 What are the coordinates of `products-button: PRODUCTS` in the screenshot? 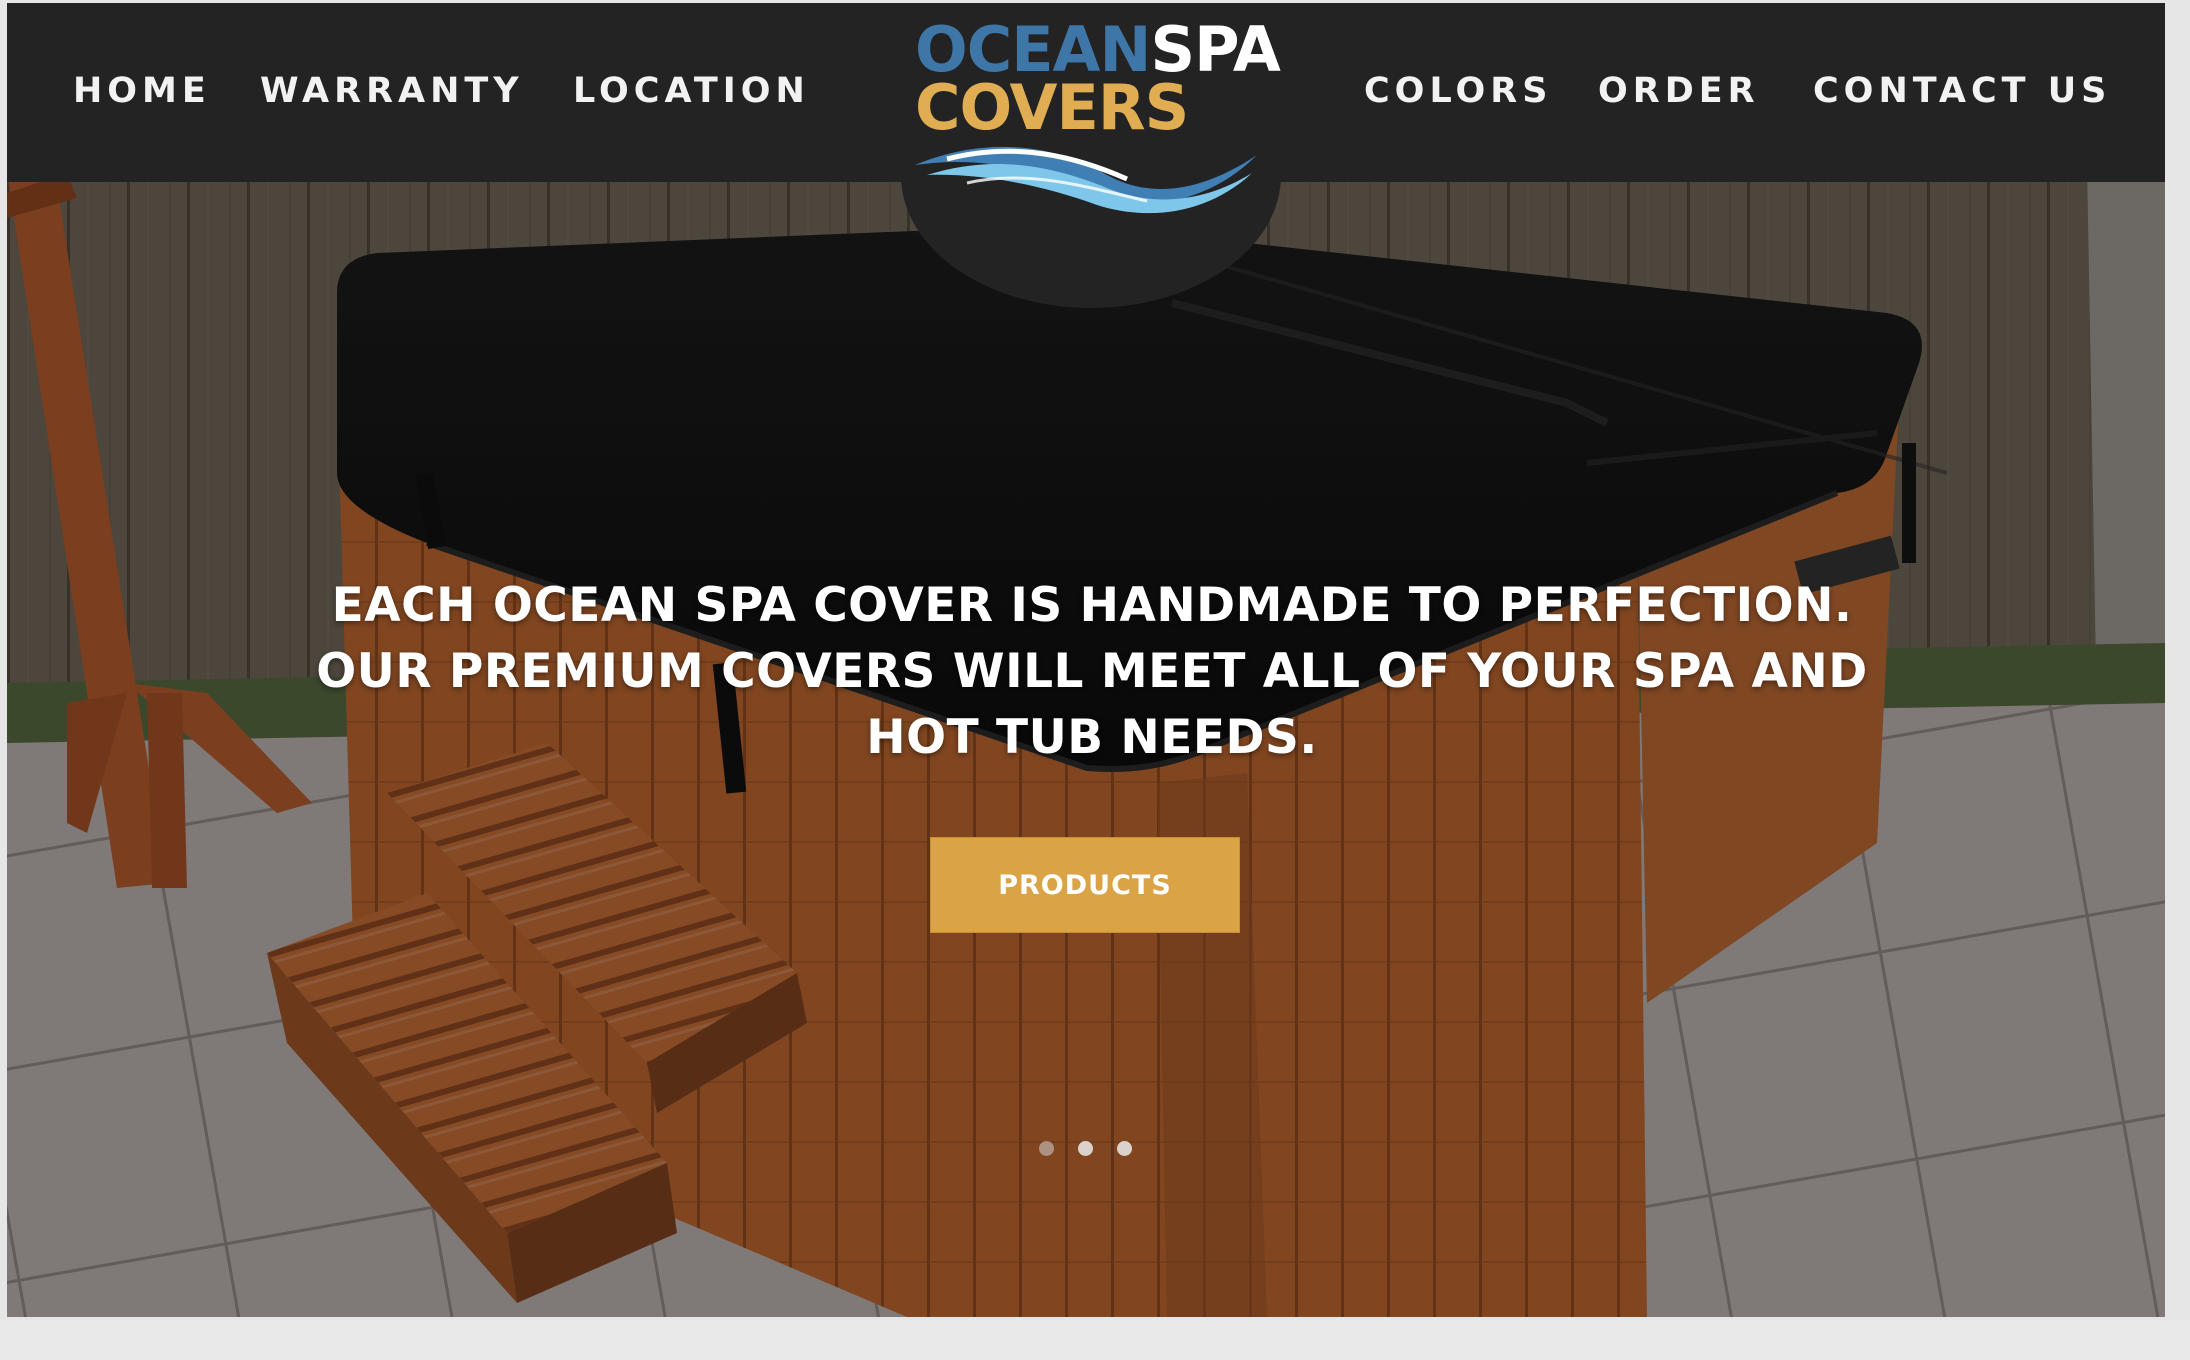 It's located at (1085, 885).